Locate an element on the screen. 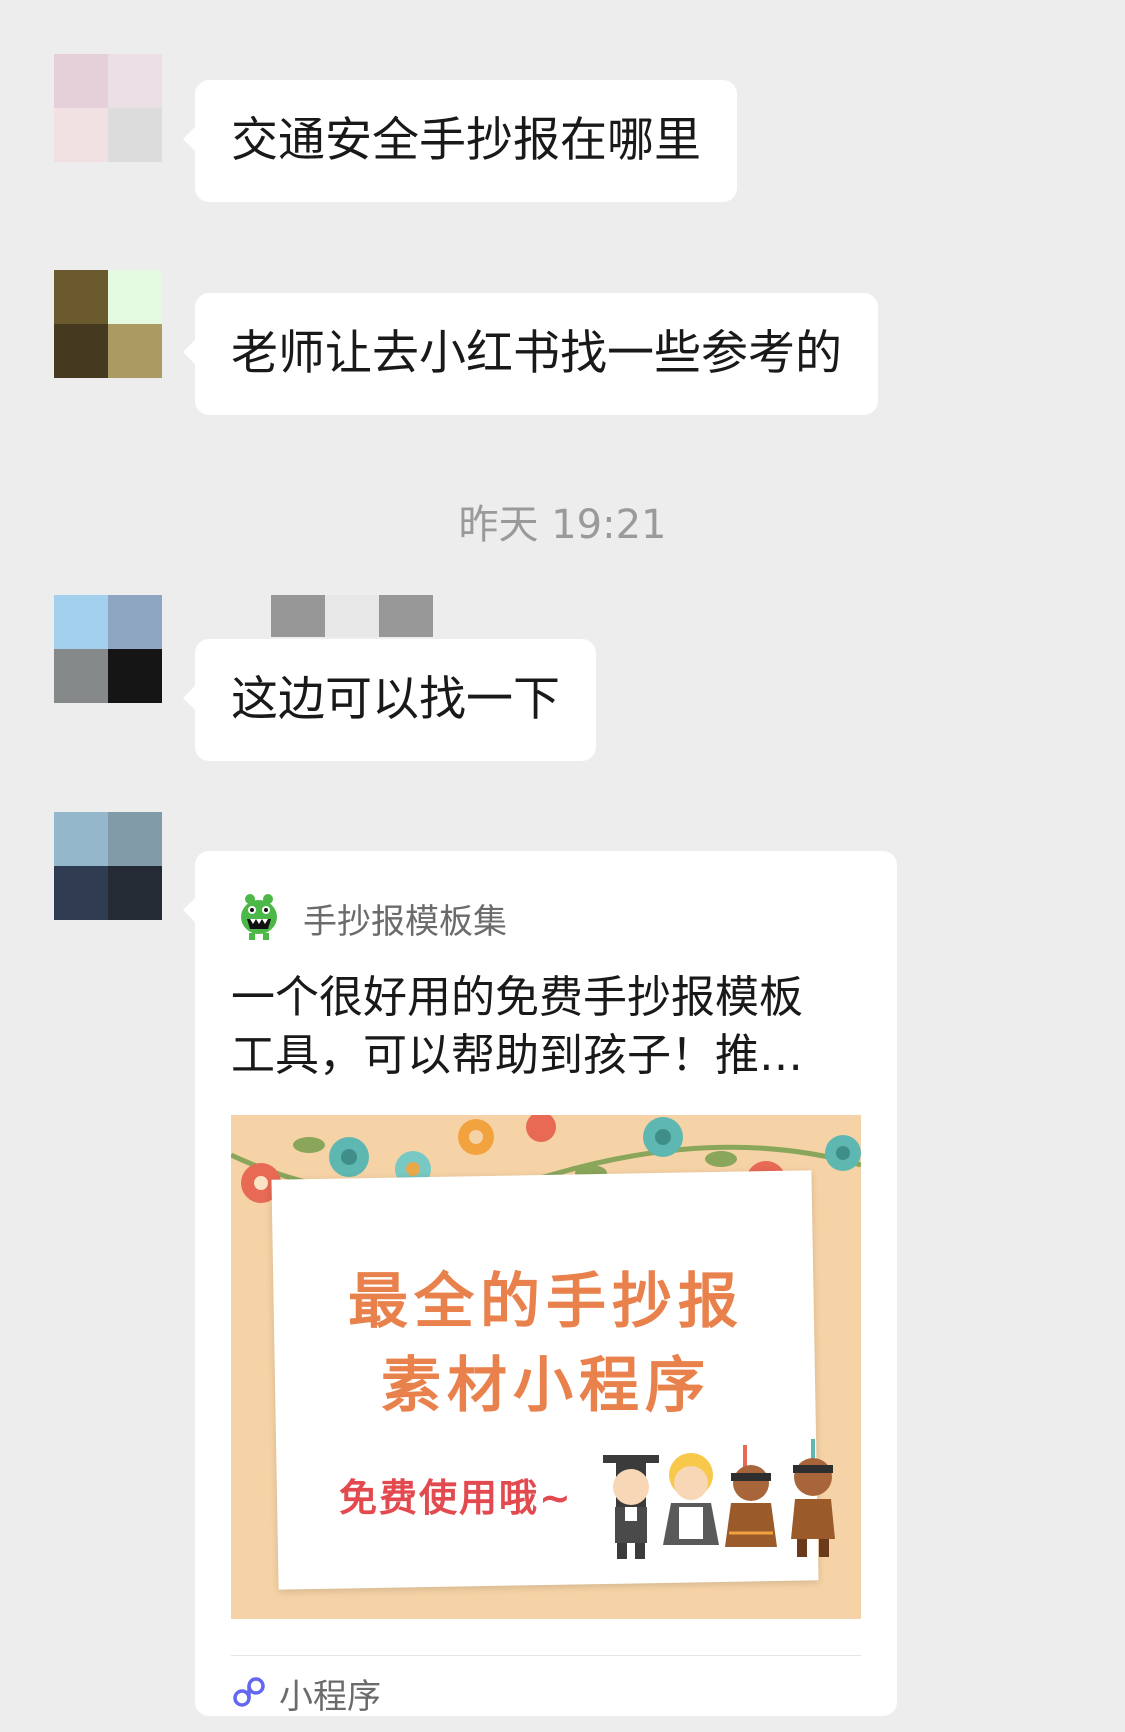  poster-title-line: 最全的手抄报 is located at coordinates (546, 1302).